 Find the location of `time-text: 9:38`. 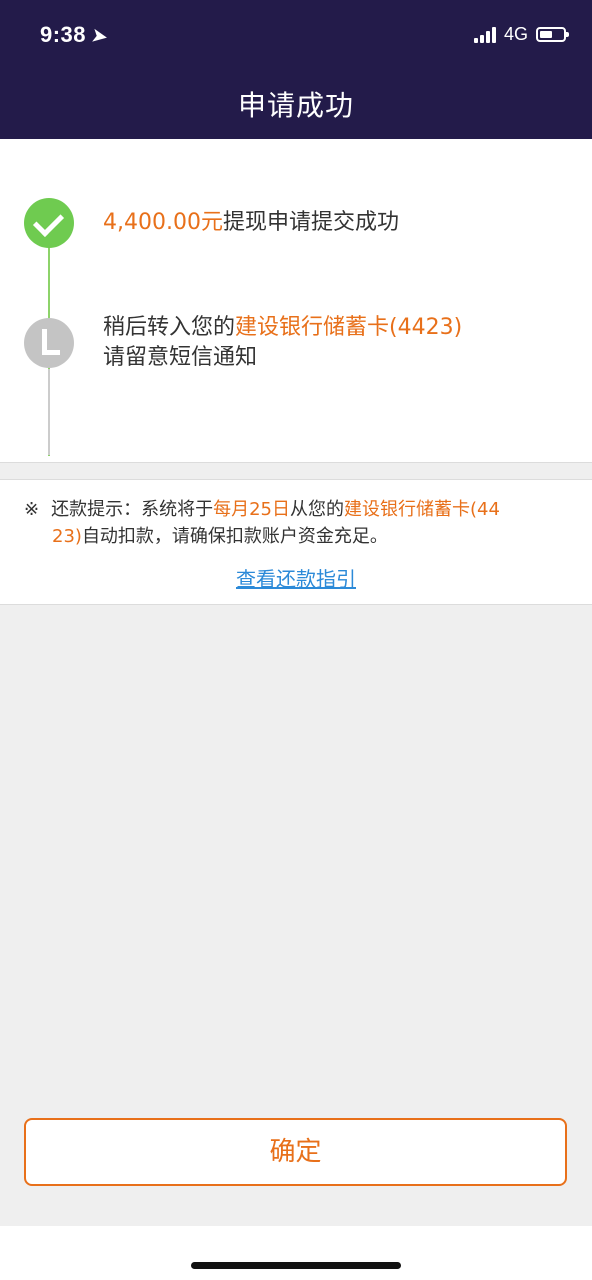

time-text: 9:38 is located at coordinates (63, 34).